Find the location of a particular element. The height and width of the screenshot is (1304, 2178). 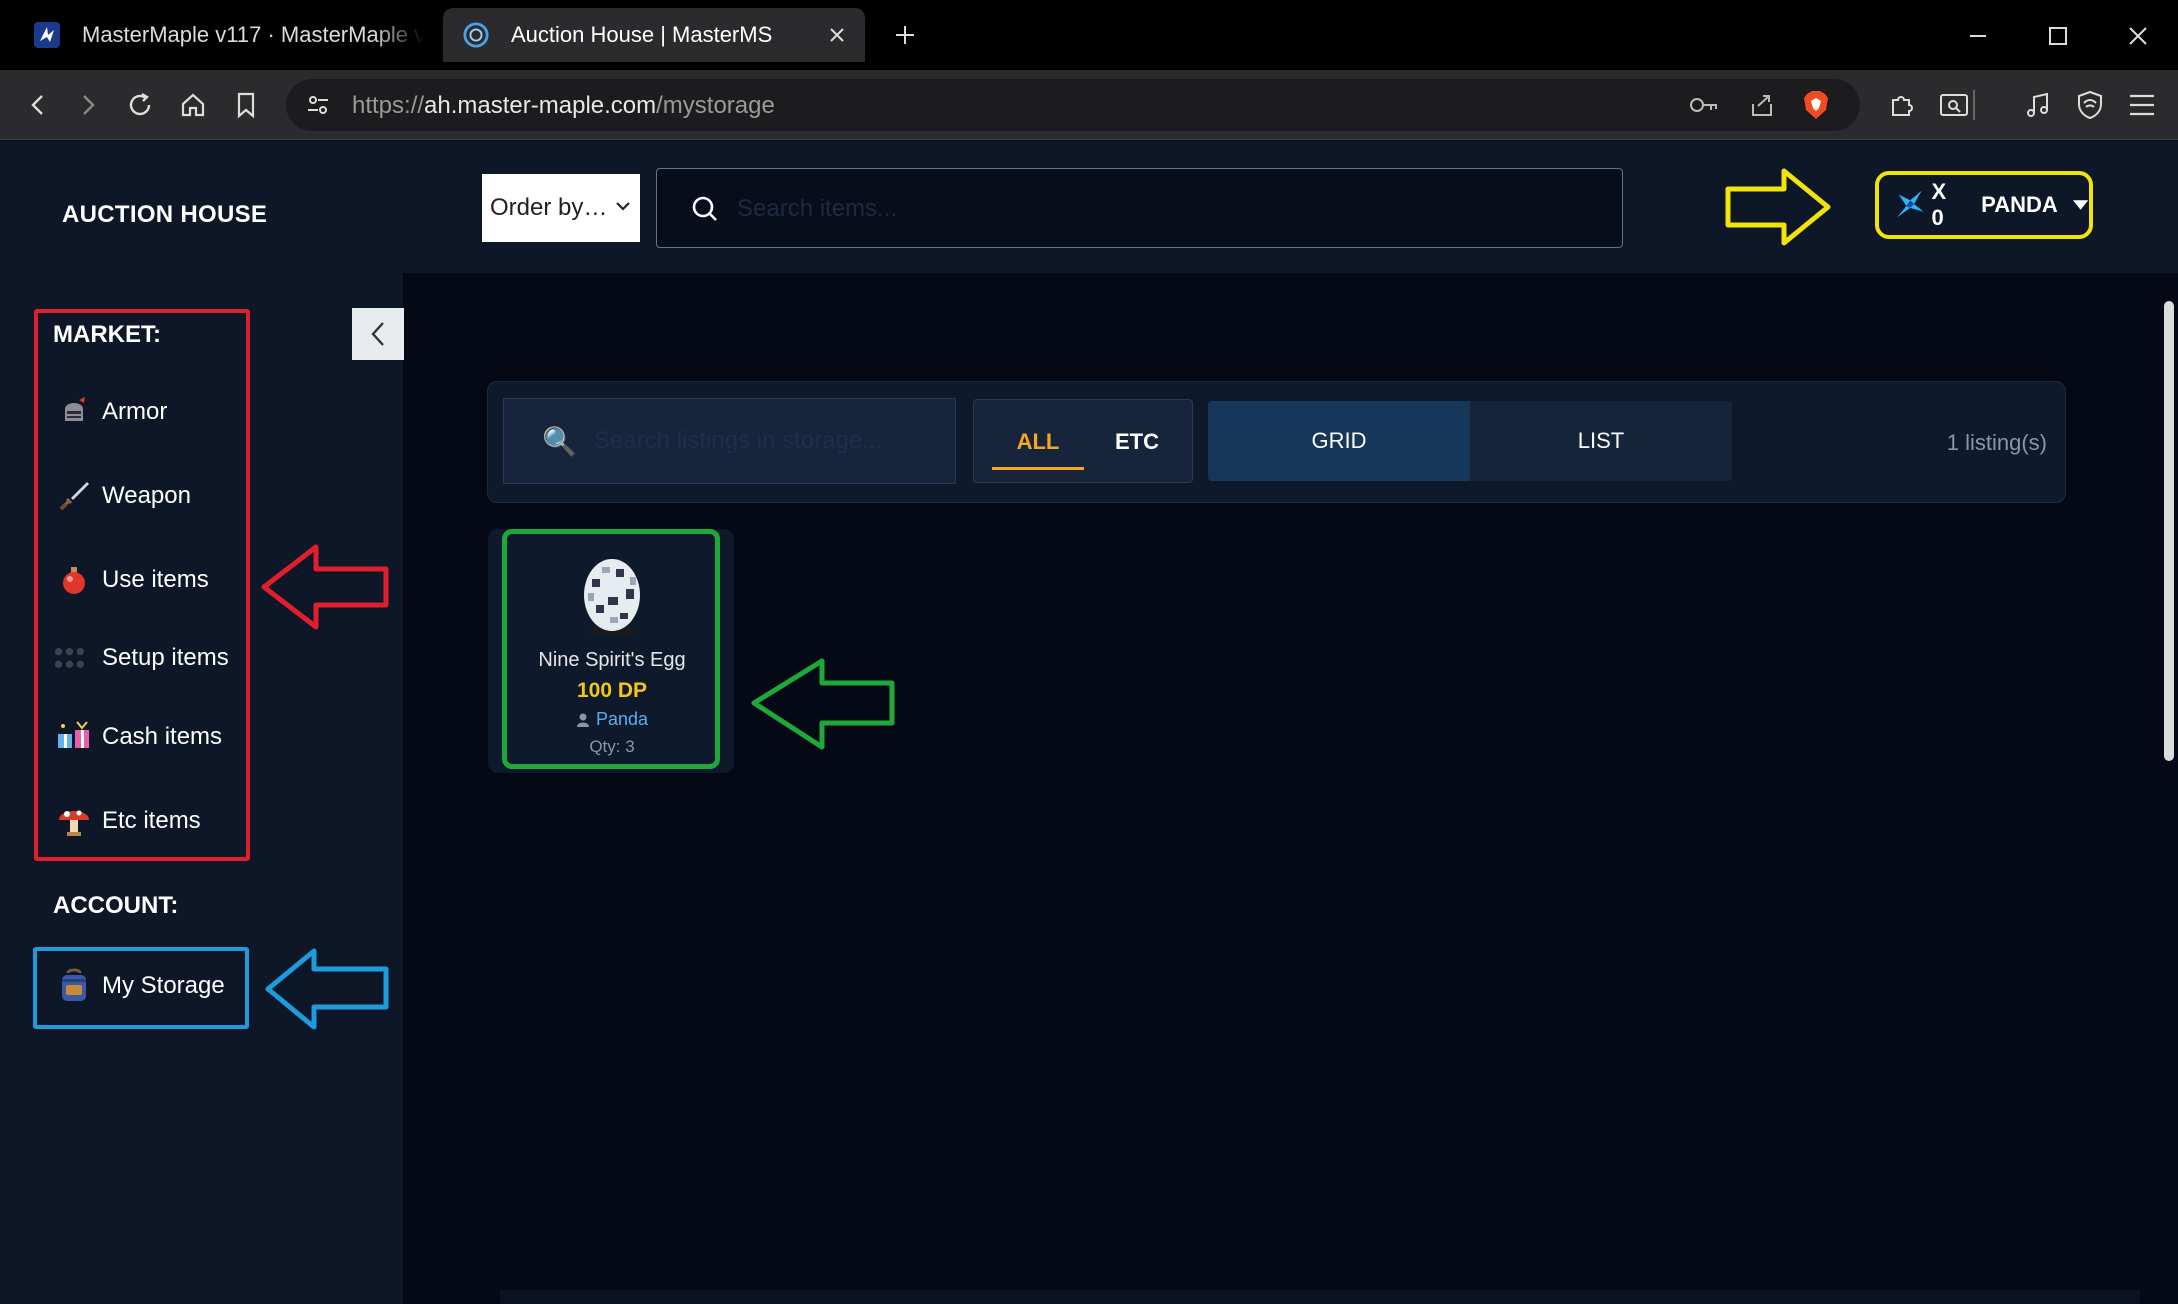

global-search-box is located at coordinates (1139, 208).